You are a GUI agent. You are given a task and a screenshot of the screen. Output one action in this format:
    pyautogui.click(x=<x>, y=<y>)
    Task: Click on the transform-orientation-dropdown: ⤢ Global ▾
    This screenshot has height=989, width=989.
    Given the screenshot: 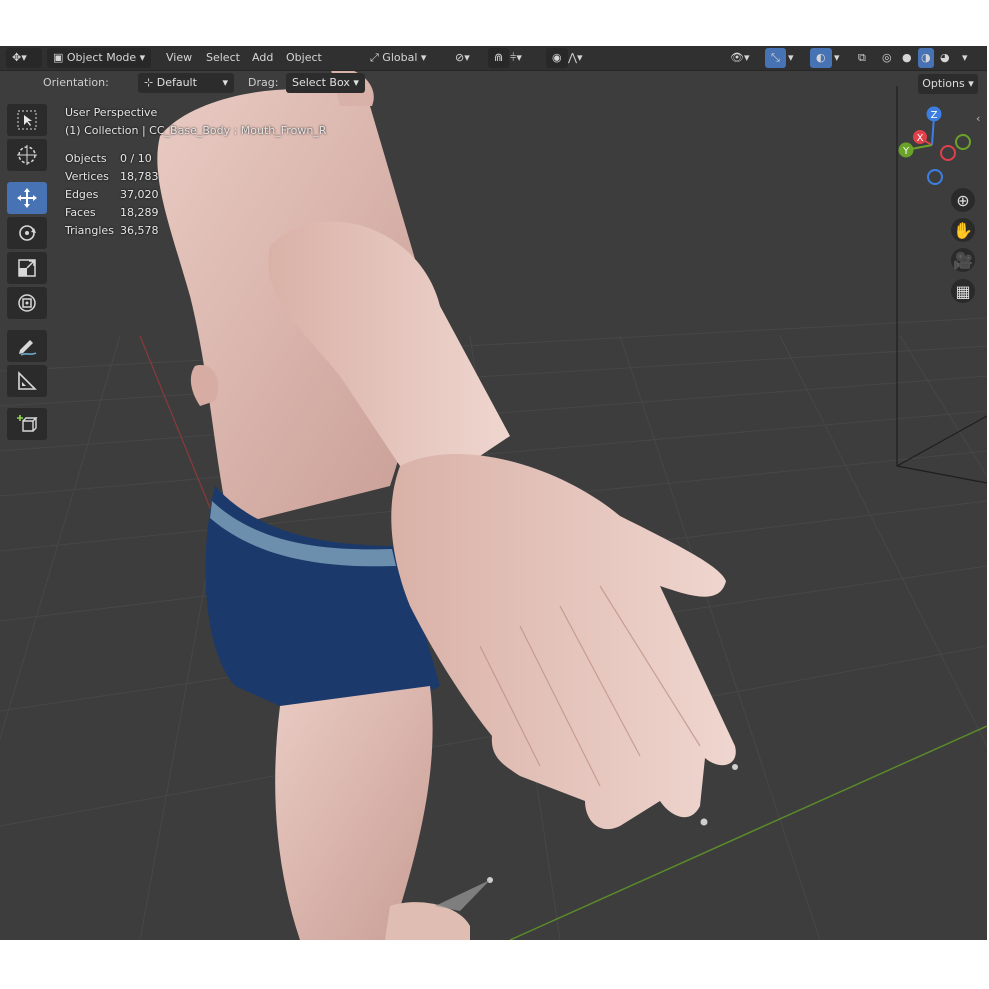 What is the action you would take?
    pyautogui.click(x=398, y=58)
    